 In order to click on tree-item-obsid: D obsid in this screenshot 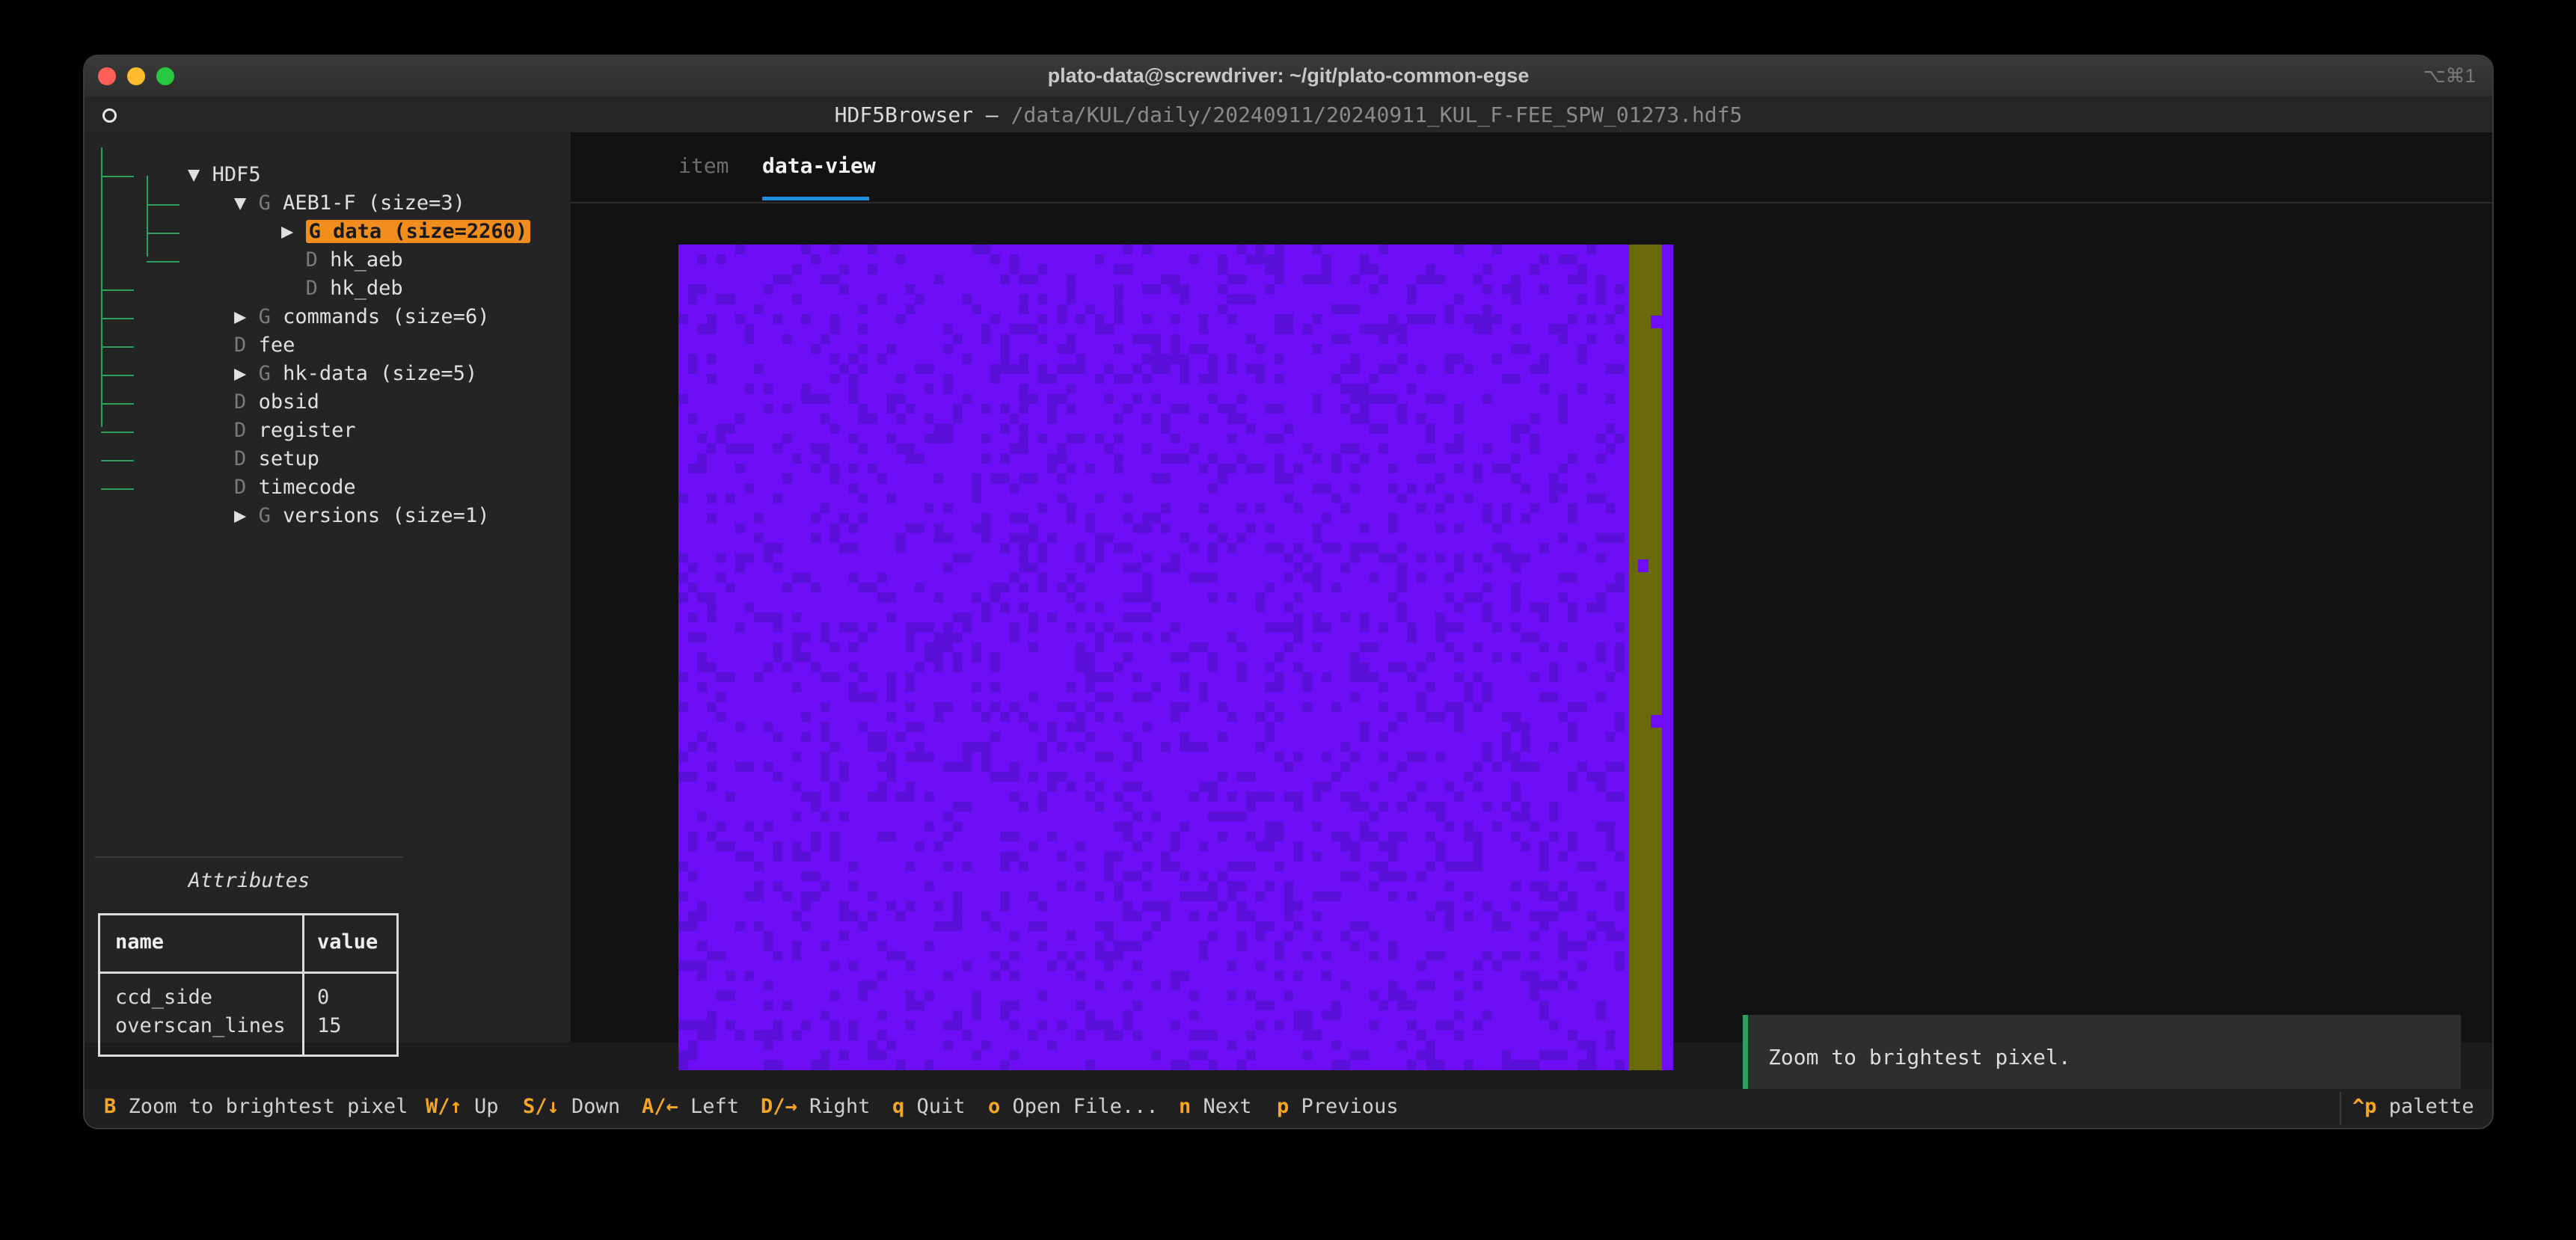, I will do `click(228, 387)`.